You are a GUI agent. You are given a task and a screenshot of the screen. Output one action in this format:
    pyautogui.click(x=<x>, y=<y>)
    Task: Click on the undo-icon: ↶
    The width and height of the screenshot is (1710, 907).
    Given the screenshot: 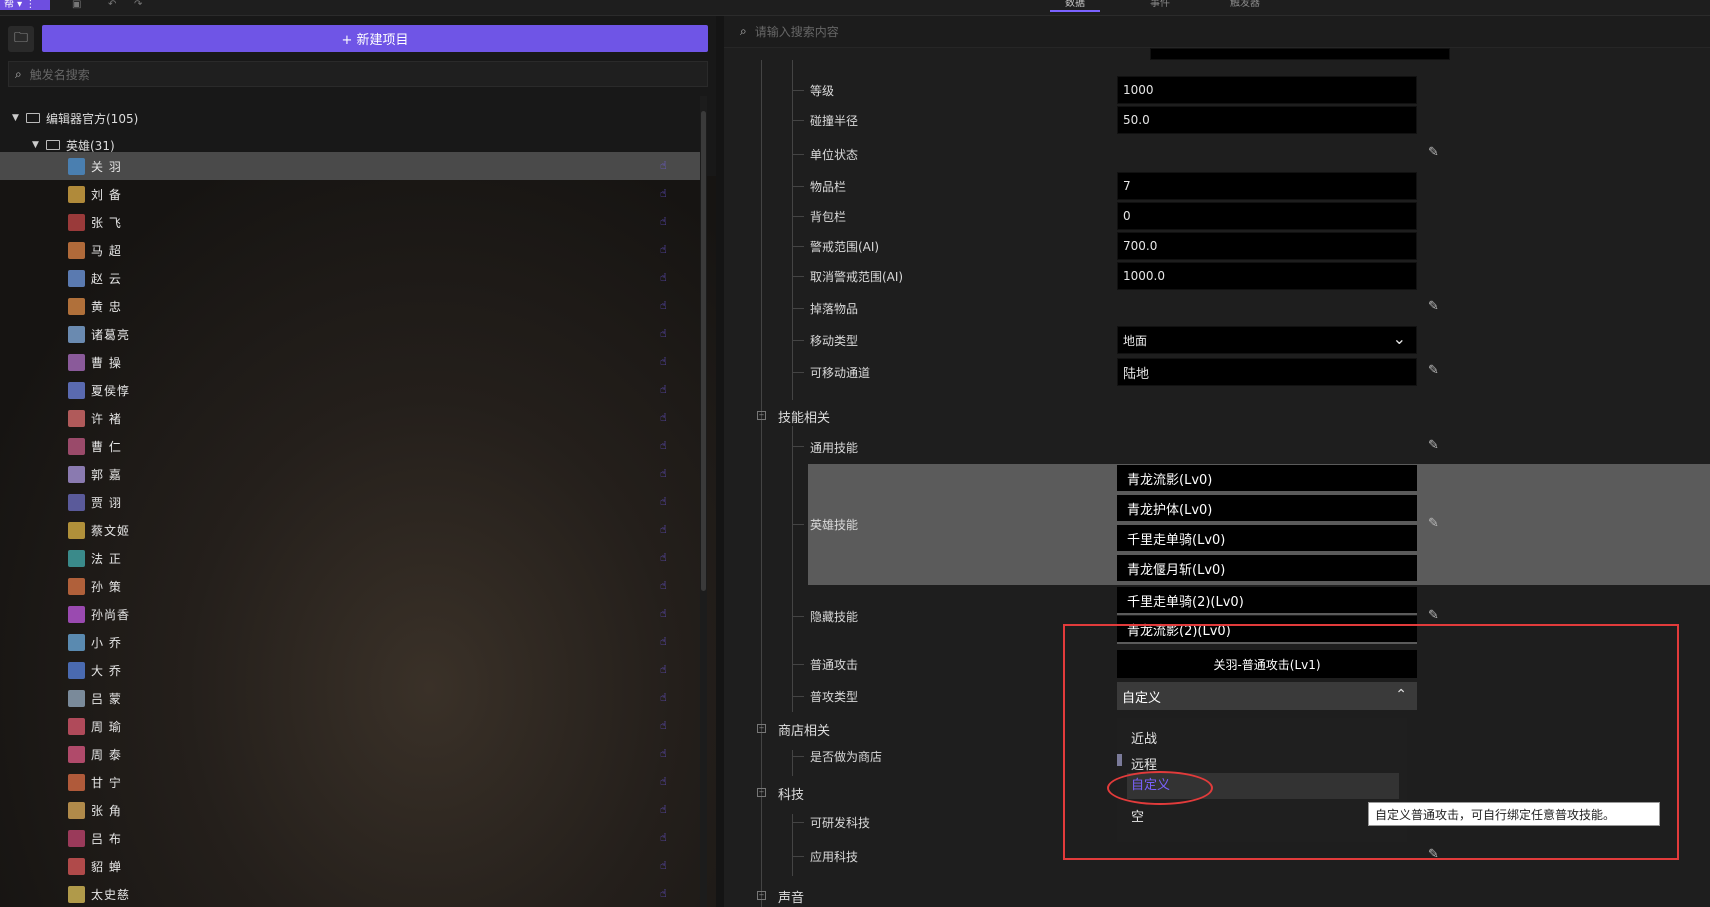 What is the action you would take?
    pyautogui.click(x=115, y=5)
    